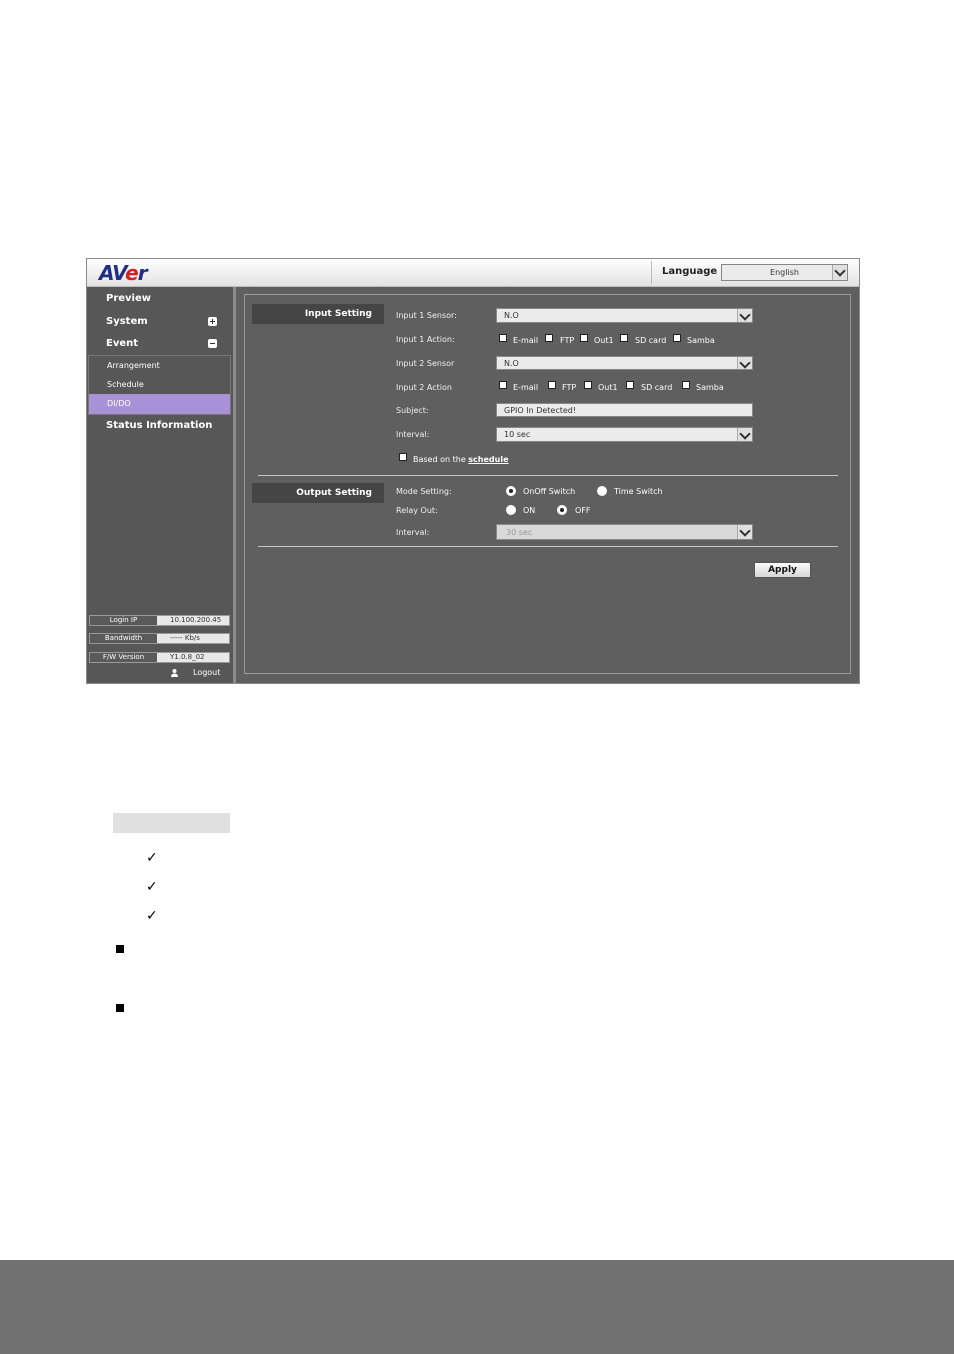 The image size is (954, 1354). What do you see at coordinates (185, 638) in the screenshot?
I see `info-value: ----- Kb/s` at bounding box center [185, 638].